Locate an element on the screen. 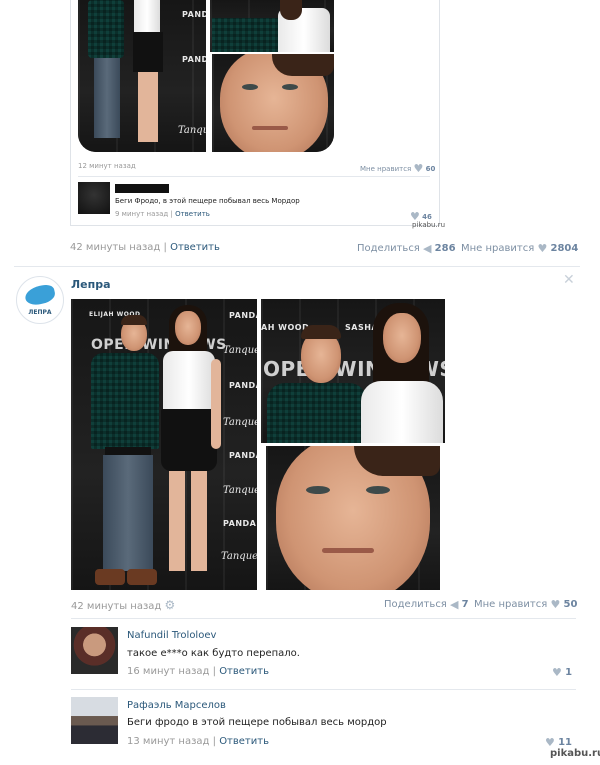 Image resolution: width=600 pixels, height=765 pixels. gear-icon: ⚙ is located at coordinates (170, 605).